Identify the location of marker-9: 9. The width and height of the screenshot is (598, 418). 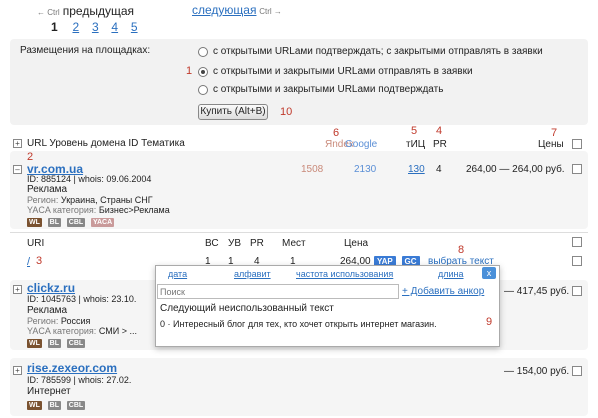
(489, 322).